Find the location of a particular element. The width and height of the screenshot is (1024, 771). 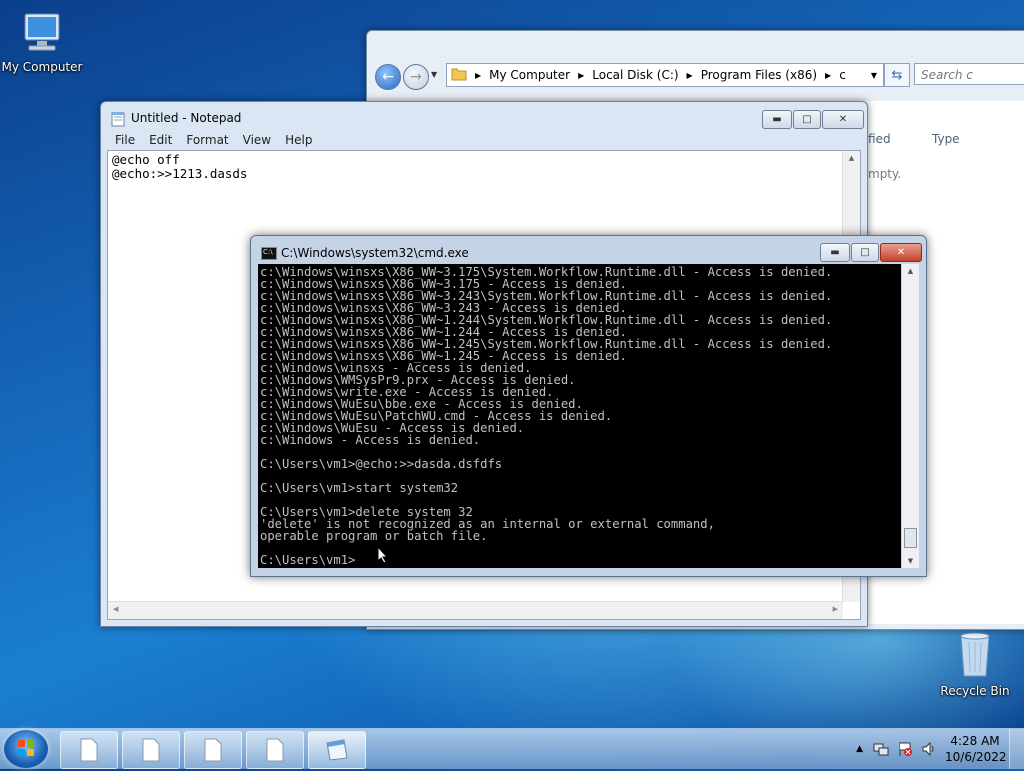

start-button is located at coordinates (26, 749).